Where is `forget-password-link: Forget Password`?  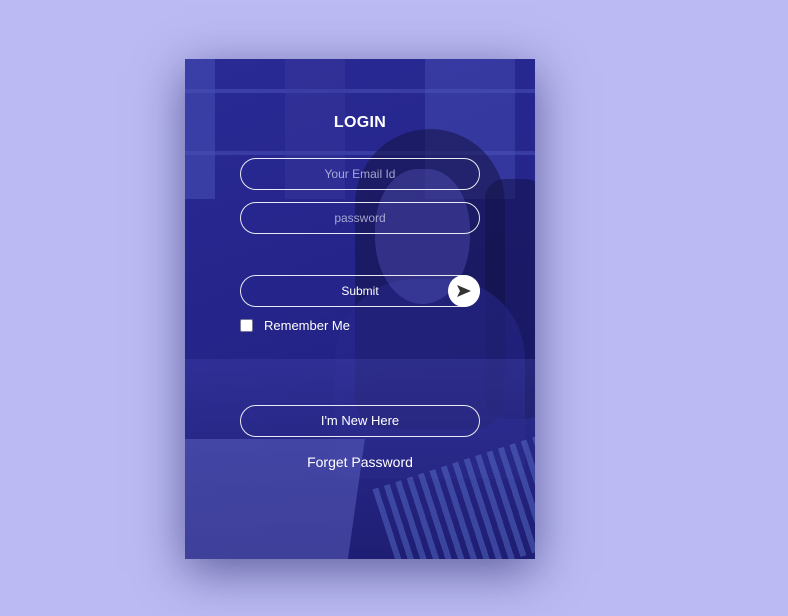
forget-password-link: Forget Password is located at coordinates (360, 462).